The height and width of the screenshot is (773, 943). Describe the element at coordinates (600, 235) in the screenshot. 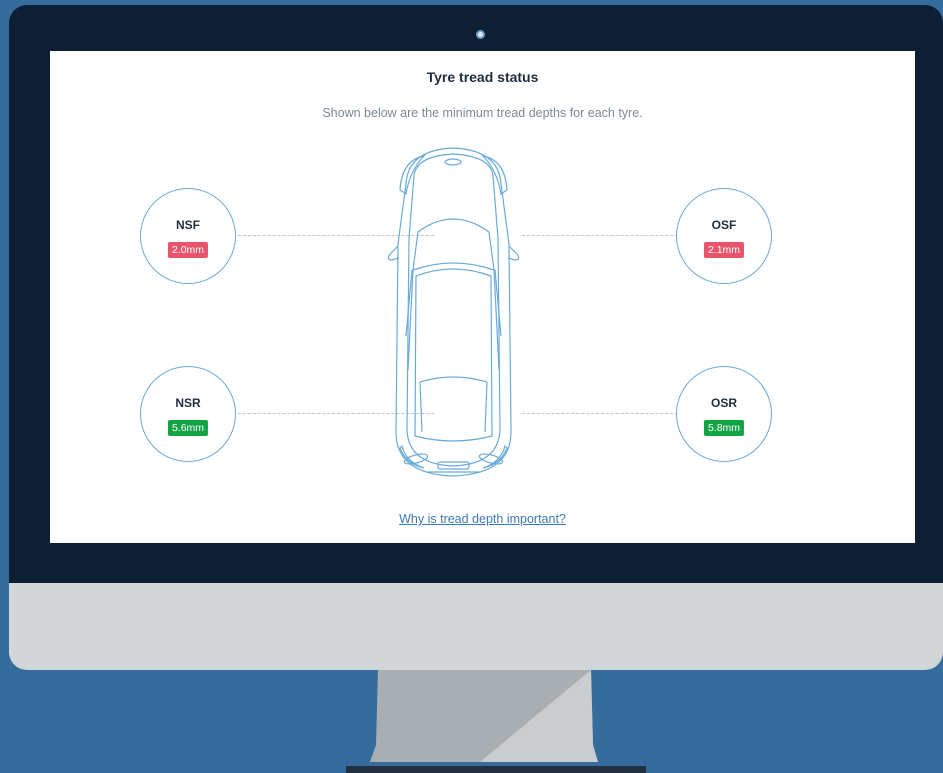

I see `connector-osf` at that location.